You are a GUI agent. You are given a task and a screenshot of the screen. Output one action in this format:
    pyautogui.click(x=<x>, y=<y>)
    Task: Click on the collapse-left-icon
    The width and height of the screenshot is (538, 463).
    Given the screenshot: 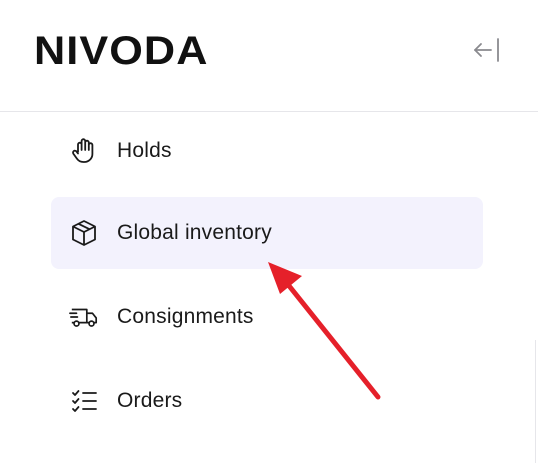 What is the action you would take?
    pyautogui.click(x=486, y=52)
    